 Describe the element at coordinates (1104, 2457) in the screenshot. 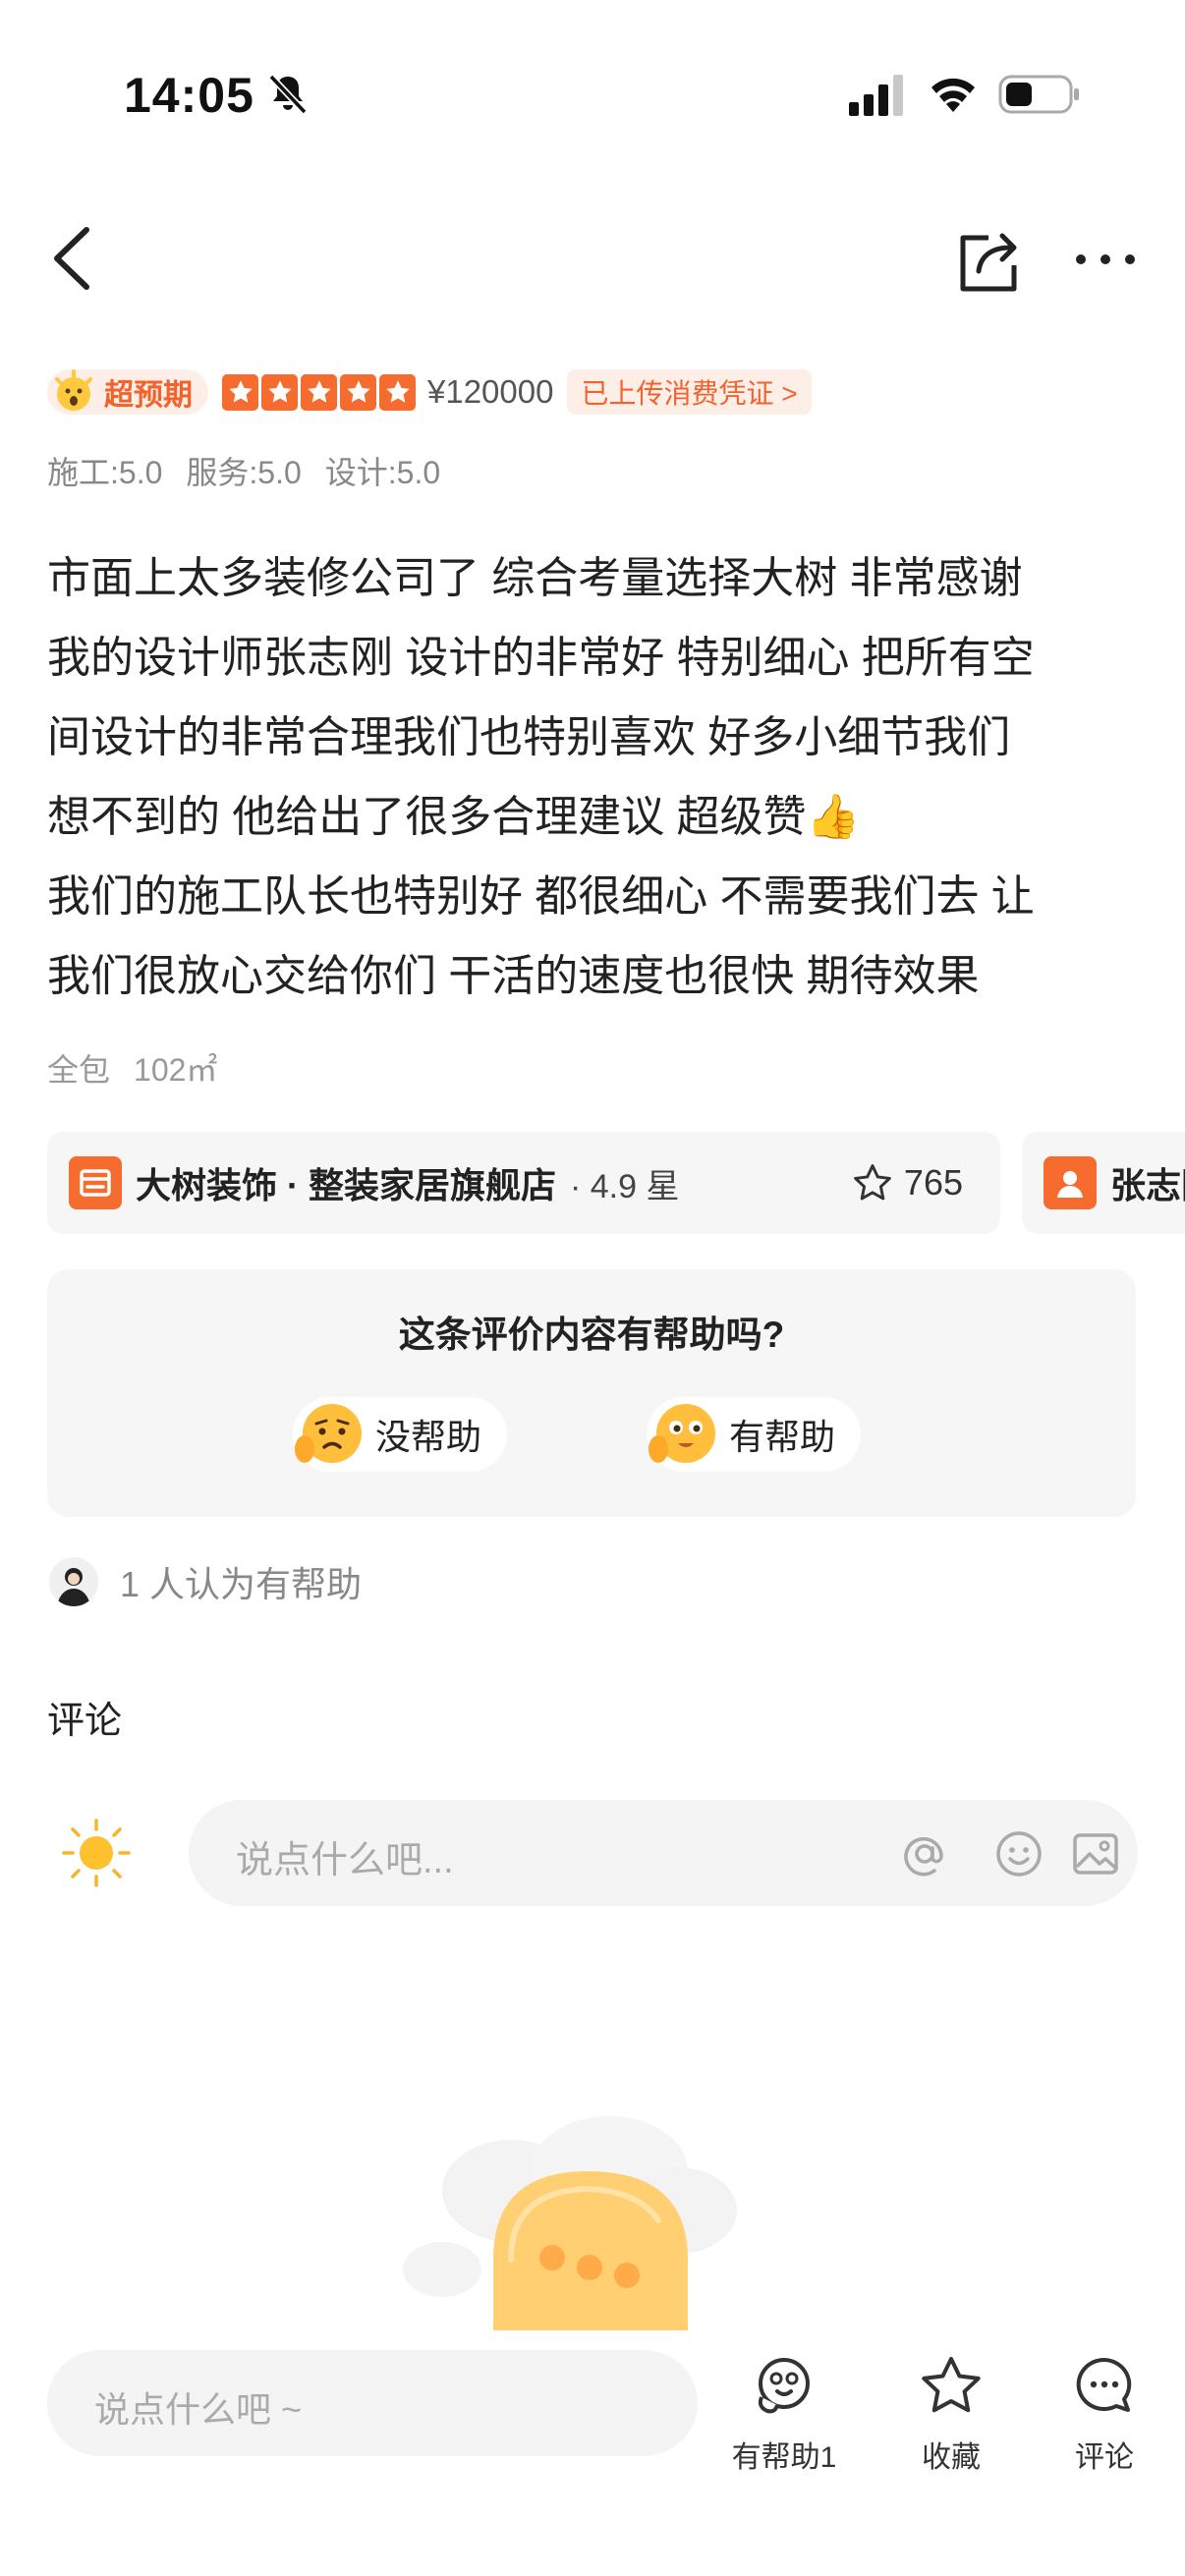

I see `comment-action-label: 评论` at that location.